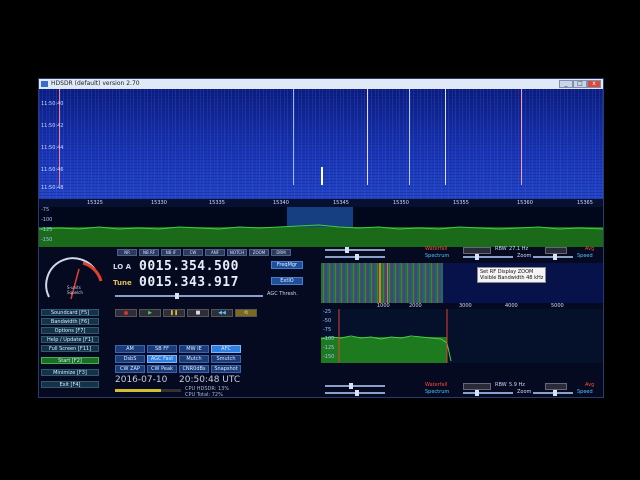 Image resolution: width=640 pixels, height=480 pixels. What do you see at coordinates (70, 321) in the screenshot?
I see `bandwidth-button: Bandwidth [F6]` at bounding box center [70, 321].